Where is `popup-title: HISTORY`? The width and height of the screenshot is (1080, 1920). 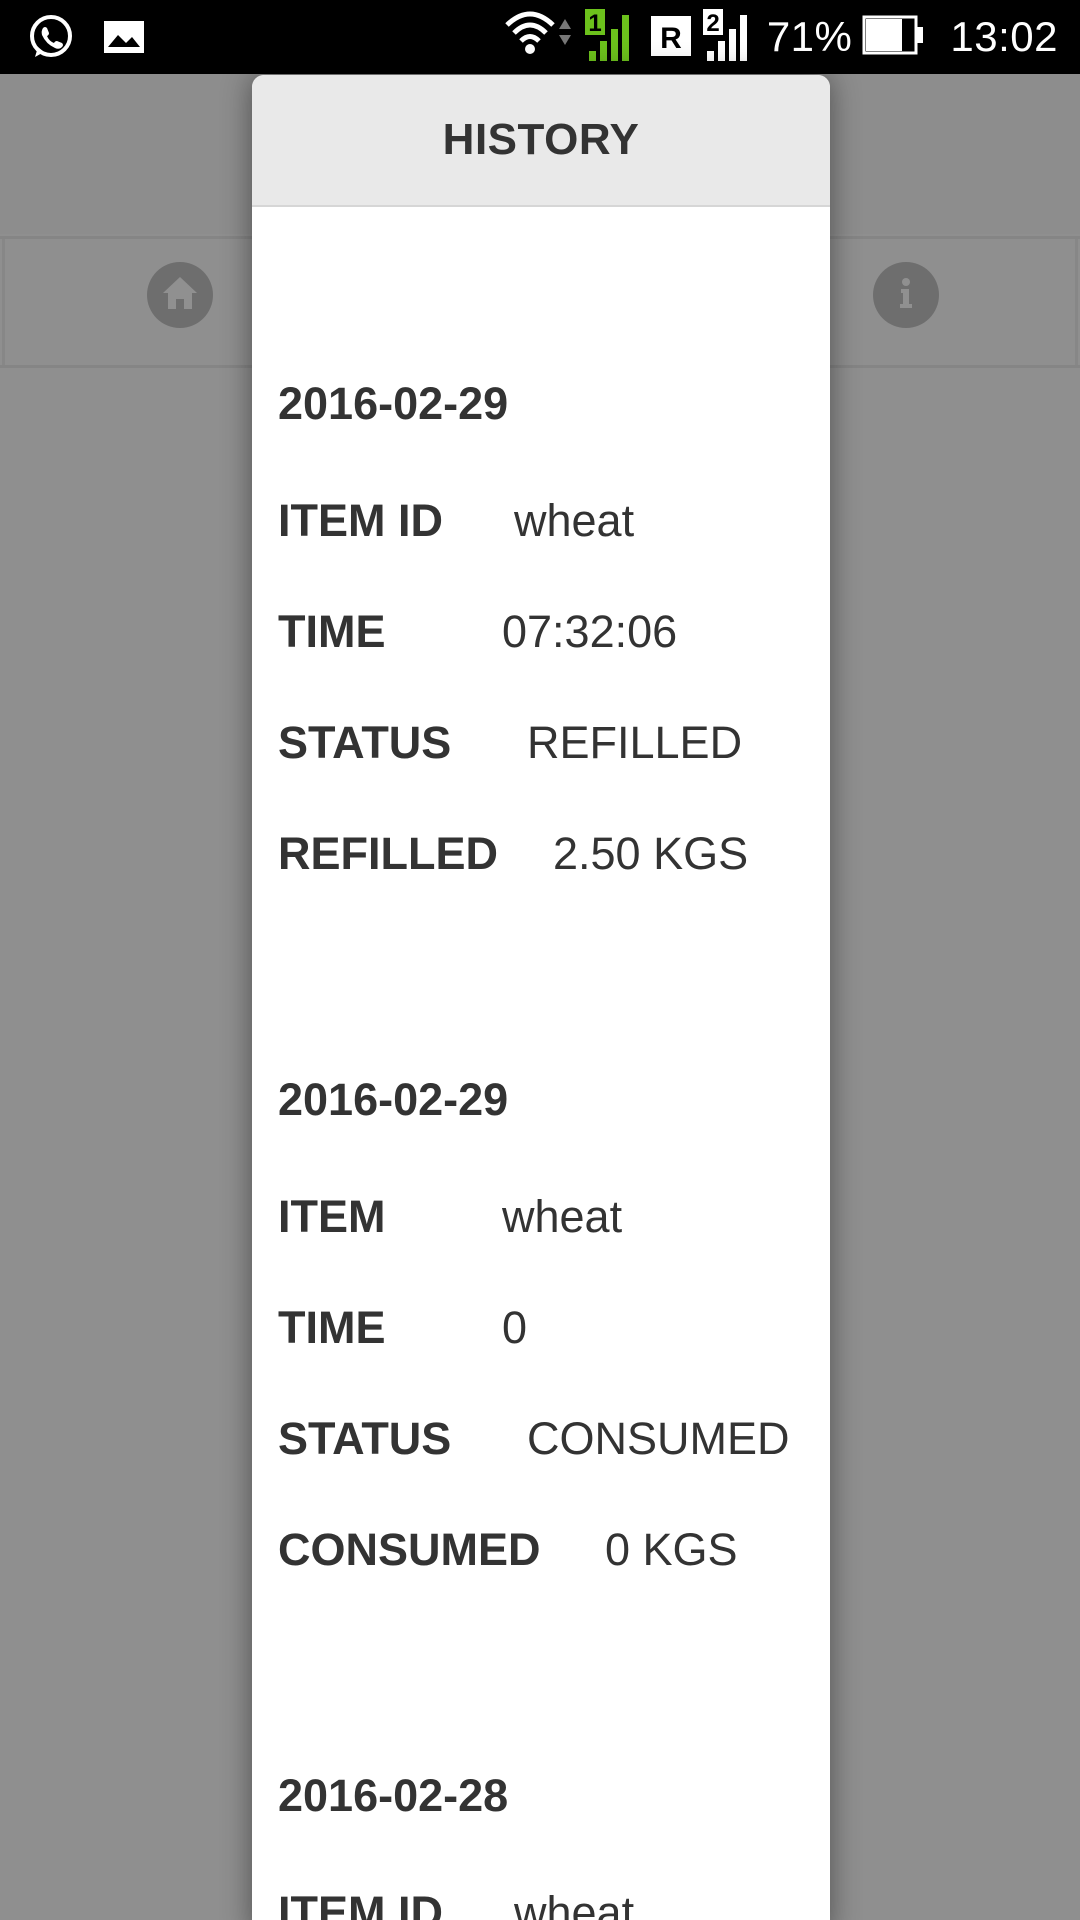
popup-title: HISTORY is located at coordinates (541, 139).